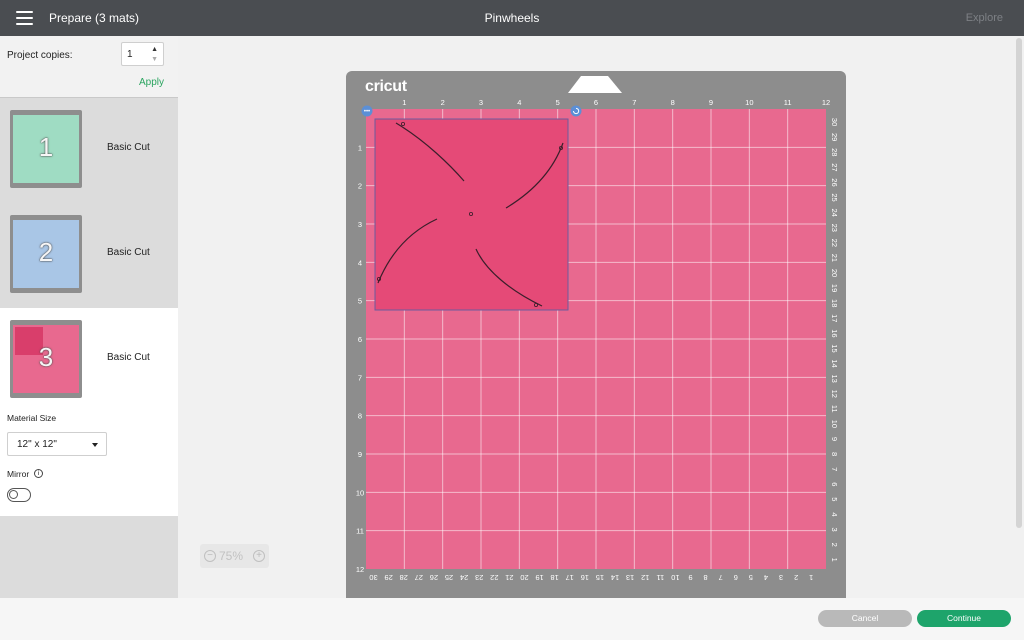 This screenshot has width=1024, height=640. I want to click on left-ruler-label: 5, so click(360, 301).